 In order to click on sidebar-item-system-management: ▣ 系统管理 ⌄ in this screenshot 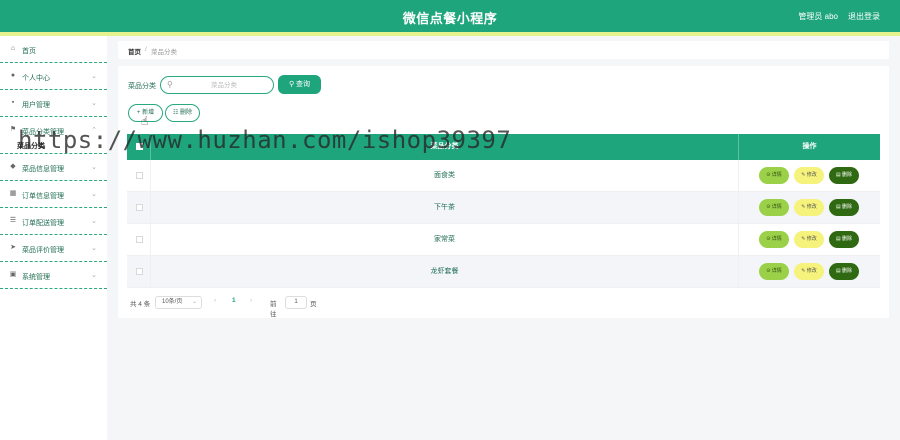, I will do `click(53, 275)`.